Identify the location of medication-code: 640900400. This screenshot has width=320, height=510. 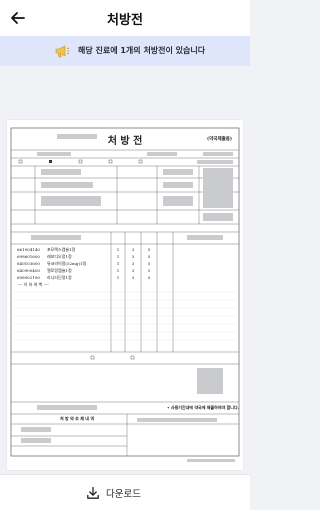
(28, 270).